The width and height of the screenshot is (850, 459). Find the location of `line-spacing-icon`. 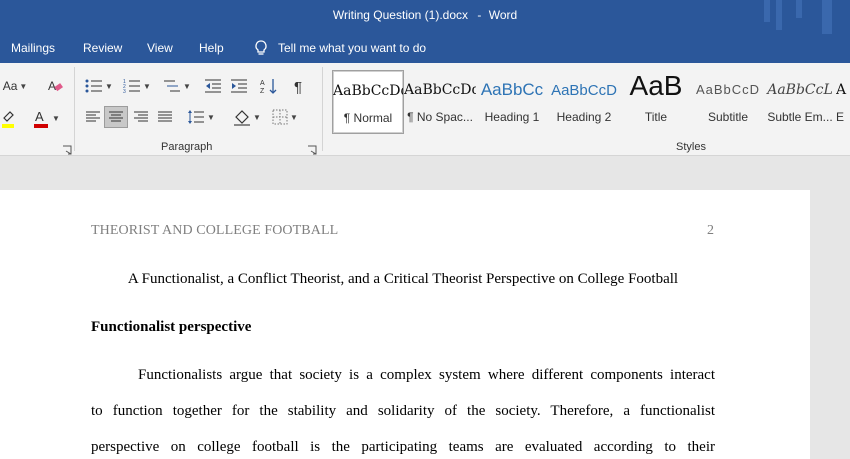

line-spacing-icon is located at coordinates (196, 117).